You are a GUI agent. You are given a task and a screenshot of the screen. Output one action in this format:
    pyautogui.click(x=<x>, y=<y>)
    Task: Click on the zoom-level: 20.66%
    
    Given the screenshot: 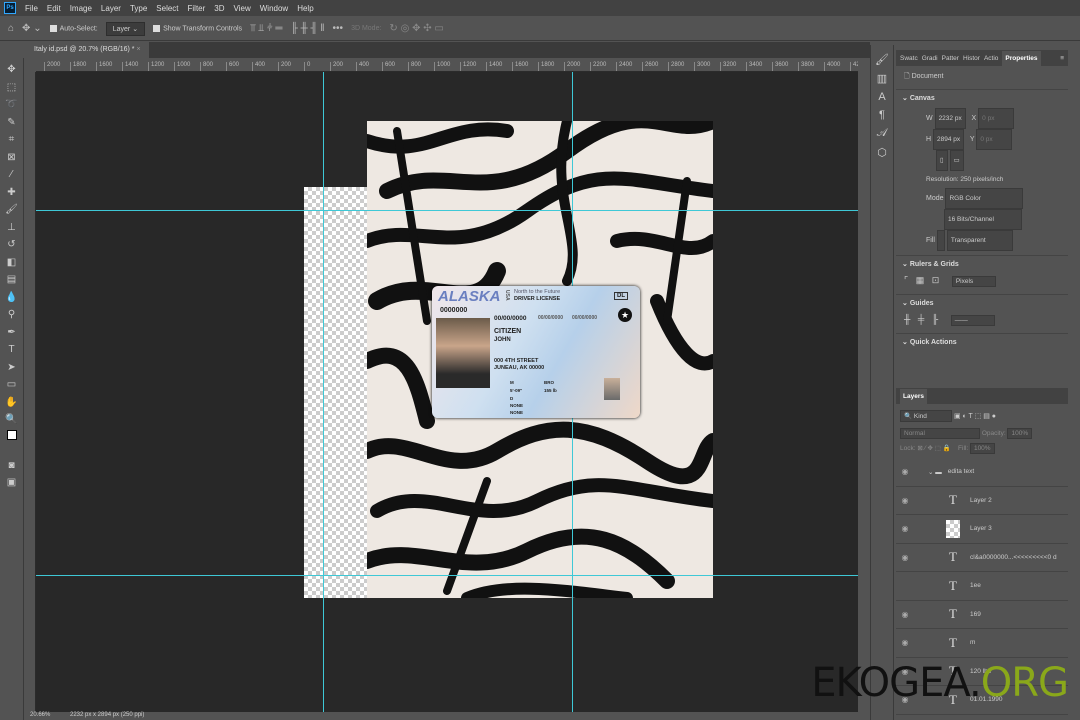 What is the action you would take?
    pyautogui.click(x=40, y=715)
    